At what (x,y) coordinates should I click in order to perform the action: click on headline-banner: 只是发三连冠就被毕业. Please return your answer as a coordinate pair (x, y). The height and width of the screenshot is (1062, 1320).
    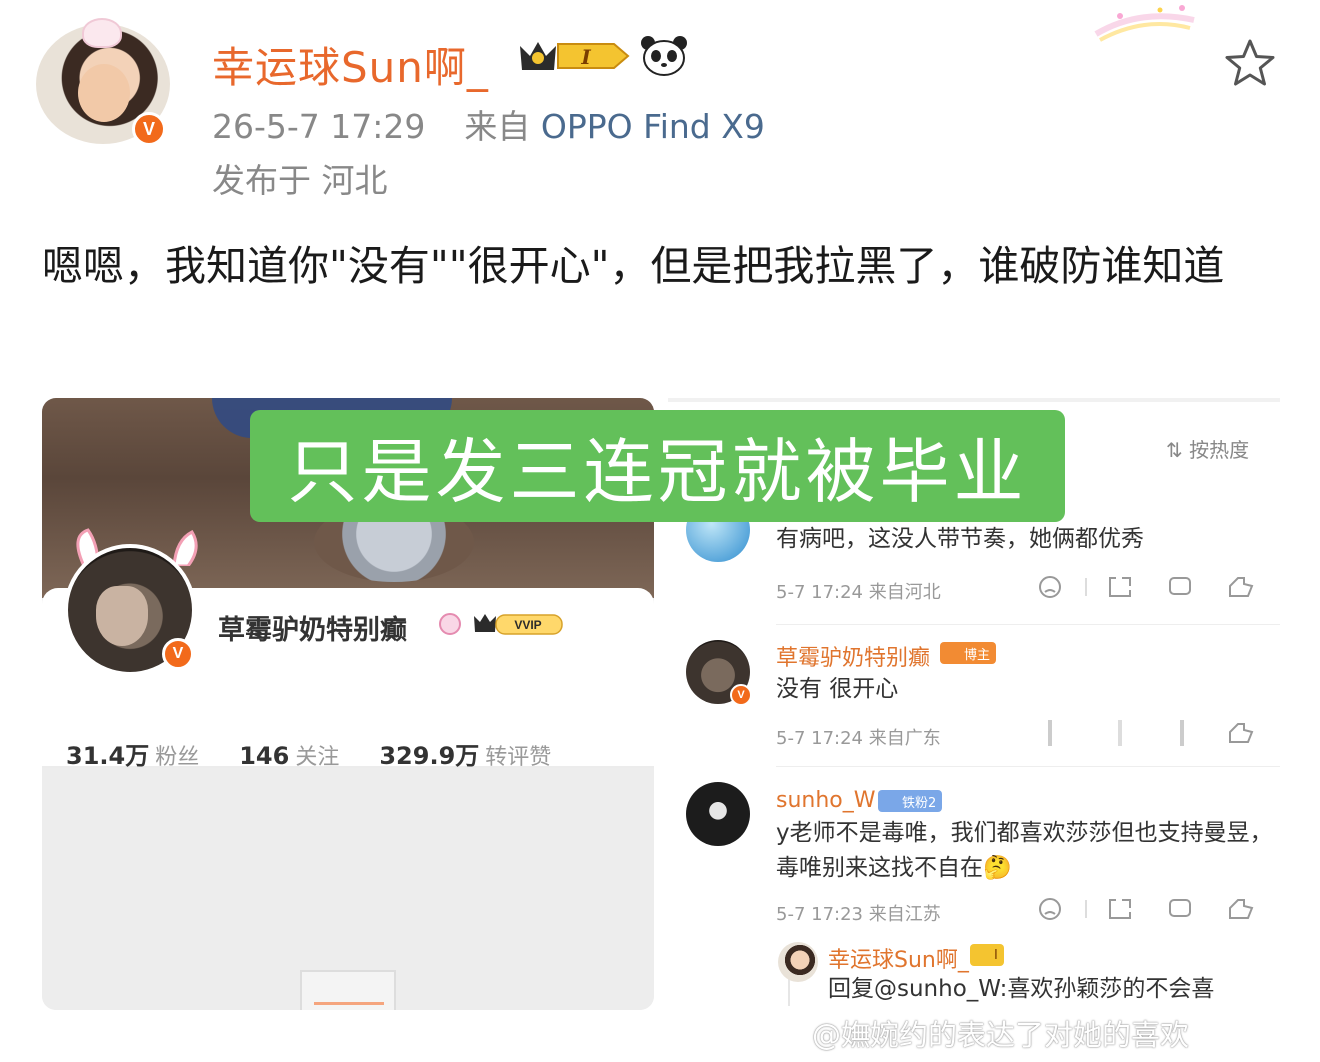
    Looking at the image, I should click on (657, 466).